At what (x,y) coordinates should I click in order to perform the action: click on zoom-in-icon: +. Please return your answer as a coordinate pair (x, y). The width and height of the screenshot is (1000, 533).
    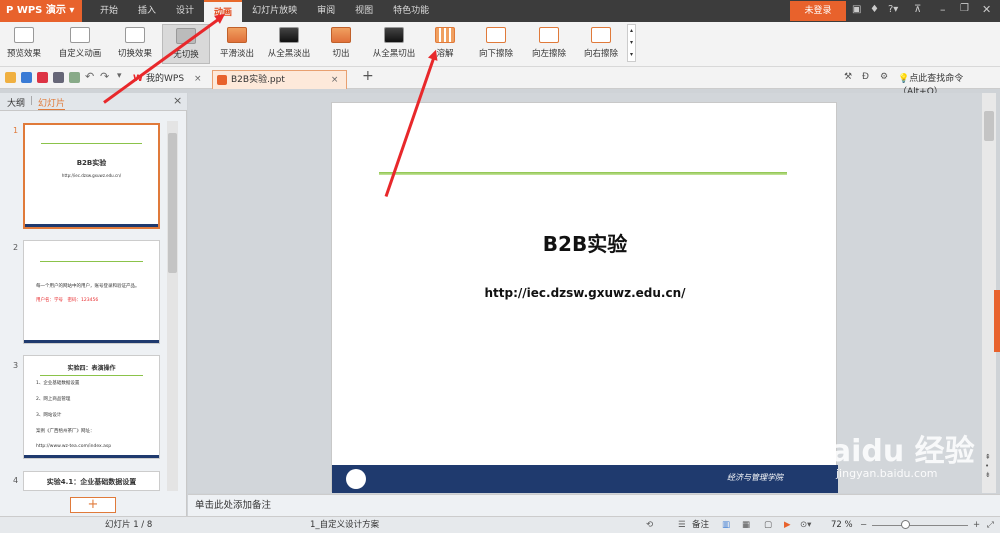
    Looking at the image, I should click on (976, 525).